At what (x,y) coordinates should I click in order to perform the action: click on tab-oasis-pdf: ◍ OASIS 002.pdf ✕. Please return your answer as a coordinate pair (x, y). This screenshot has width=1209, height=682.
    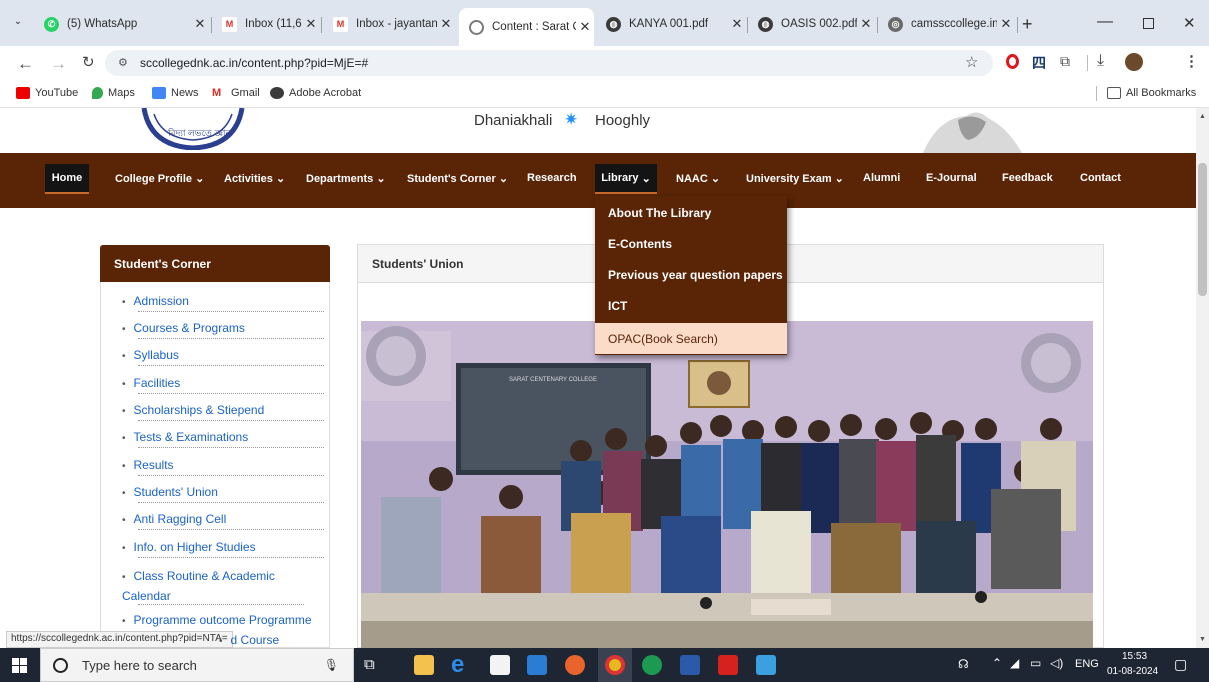
    Looking at the image, I should click on (811, 24).